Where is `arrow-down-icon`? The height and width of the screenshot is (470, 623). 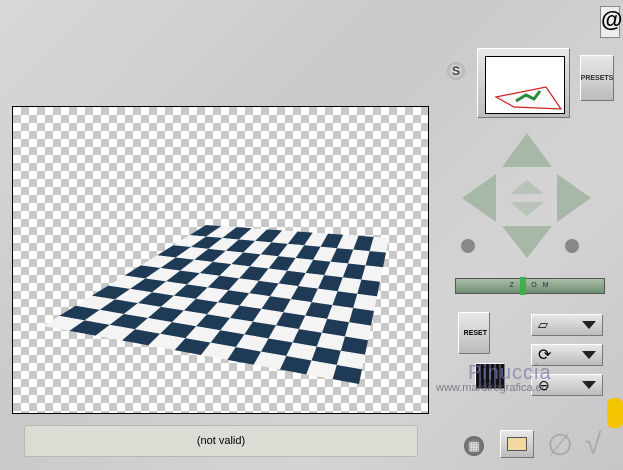 arrow-down-icon is located at coordinates (527, 242).